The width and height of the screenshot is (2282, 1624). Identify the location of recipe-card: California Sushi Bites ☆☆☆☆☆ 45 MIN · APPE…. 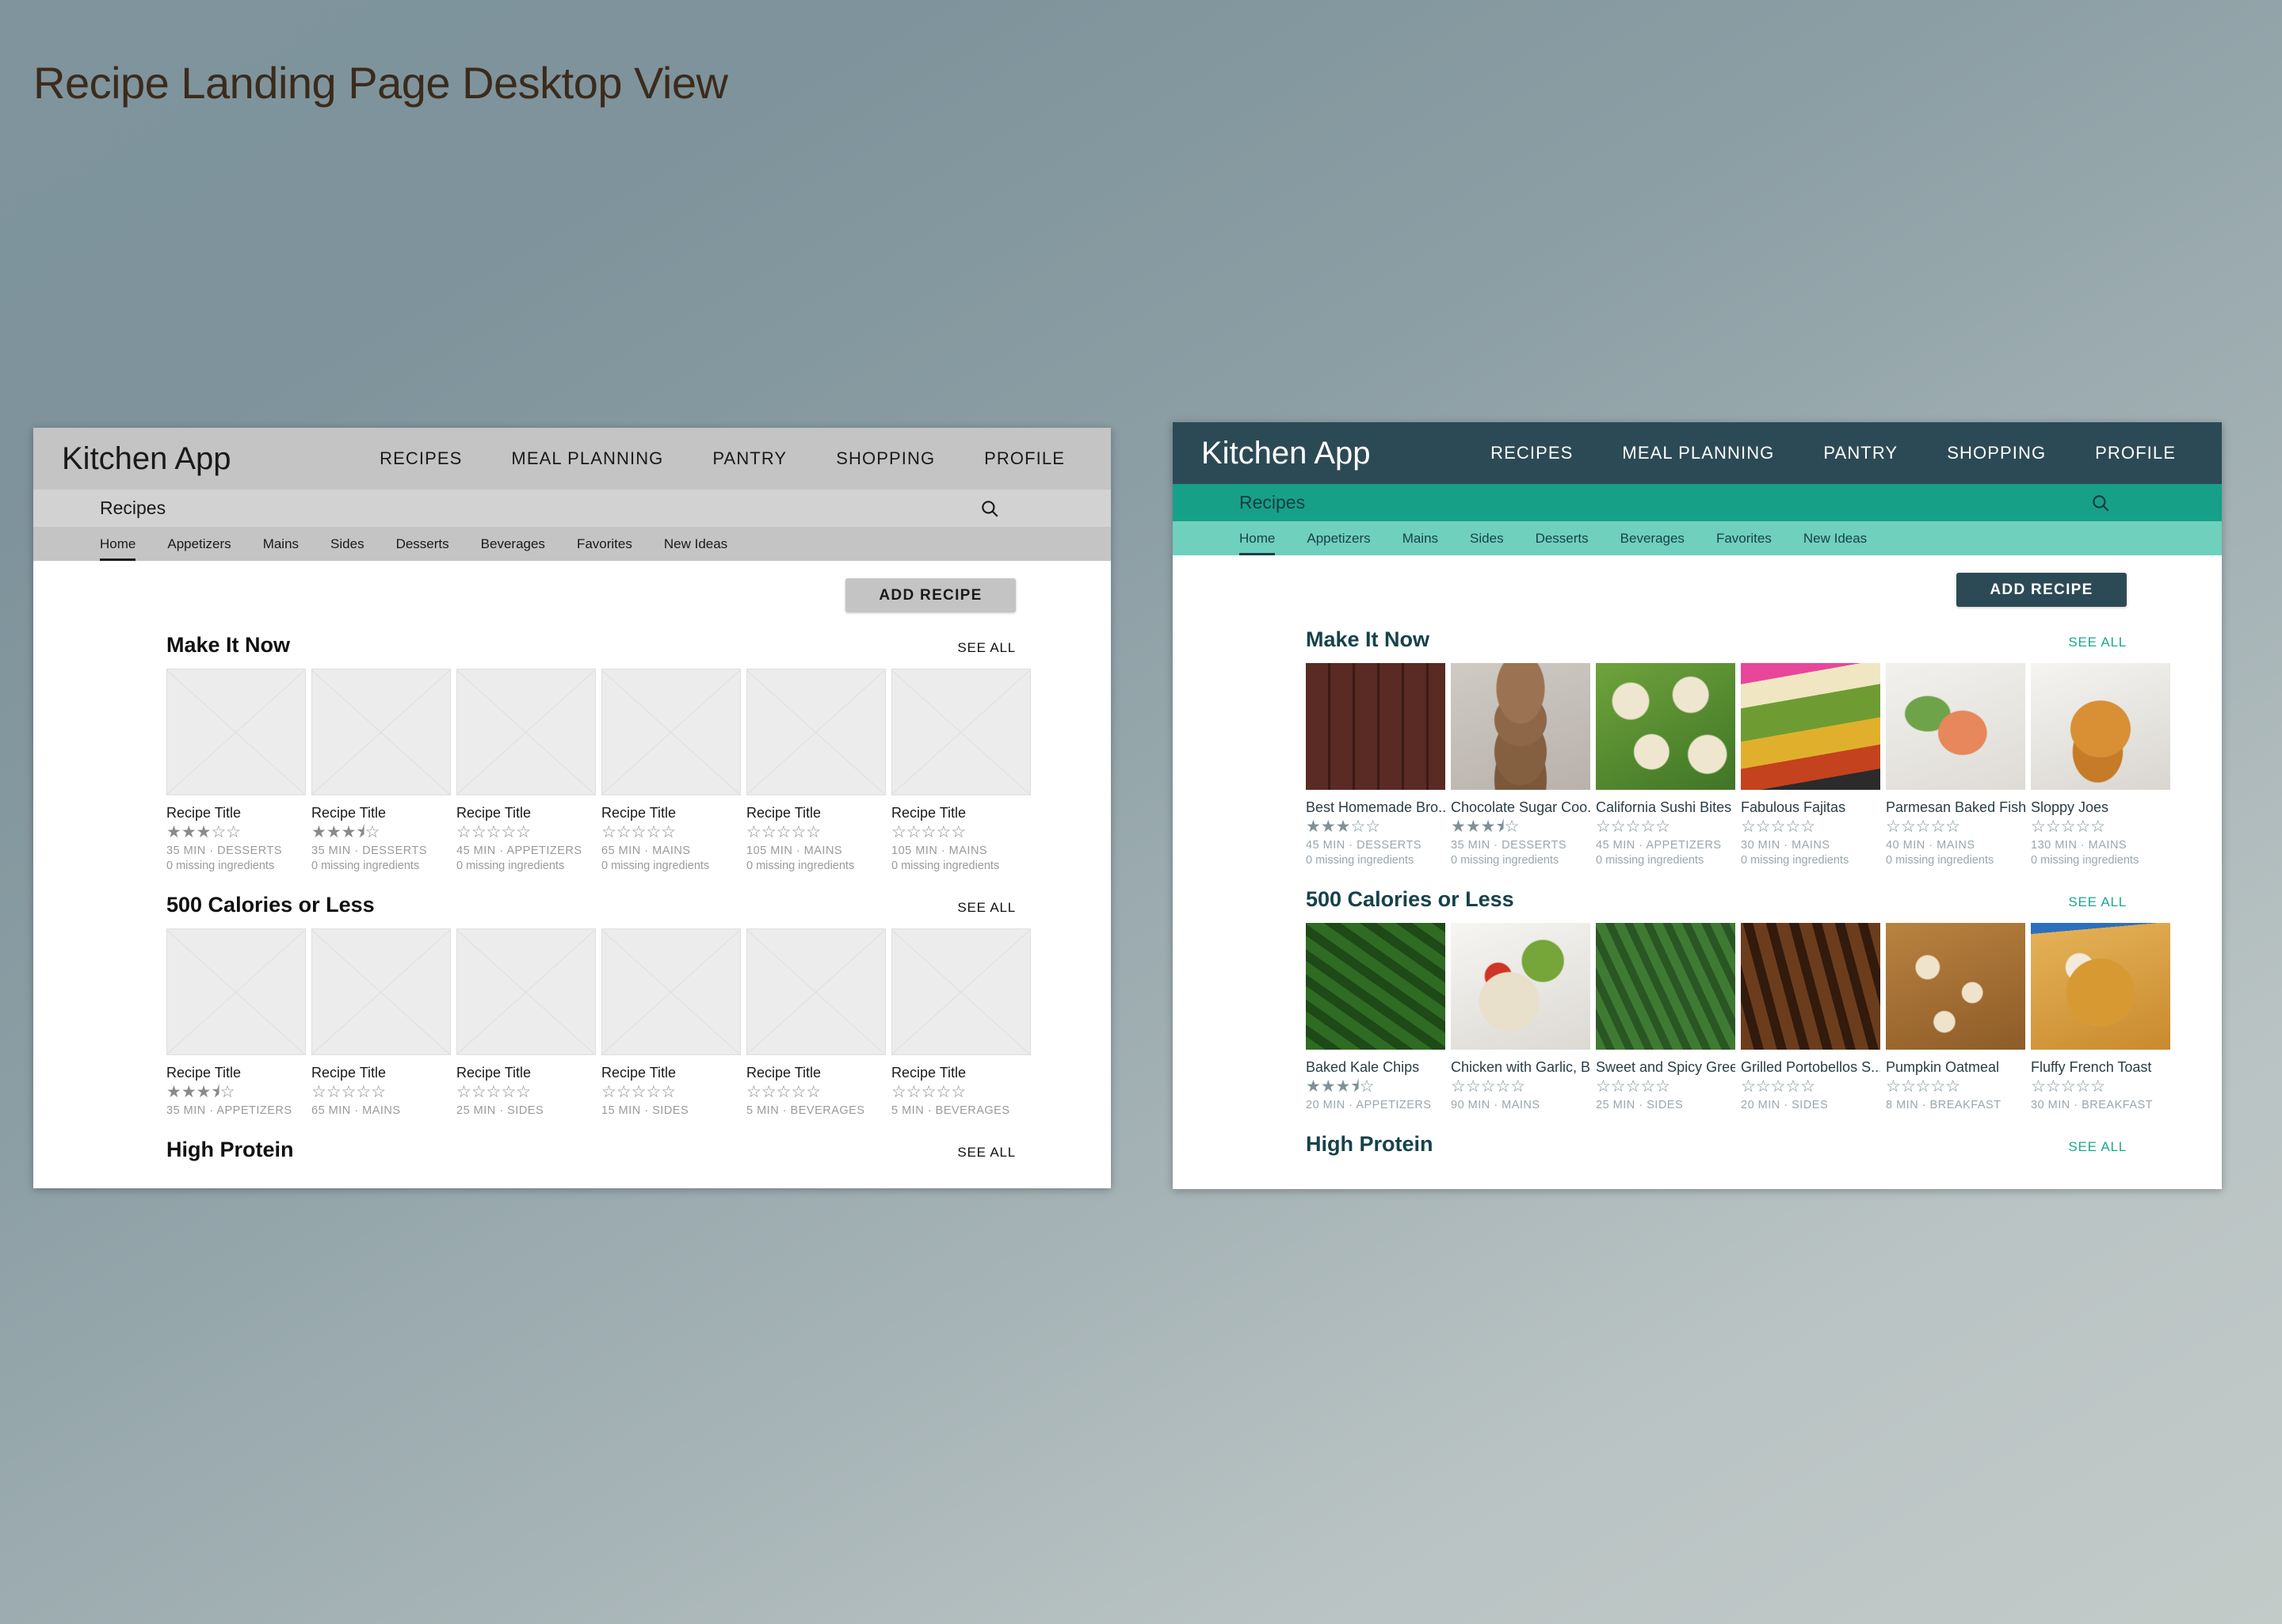
(1665, 765).